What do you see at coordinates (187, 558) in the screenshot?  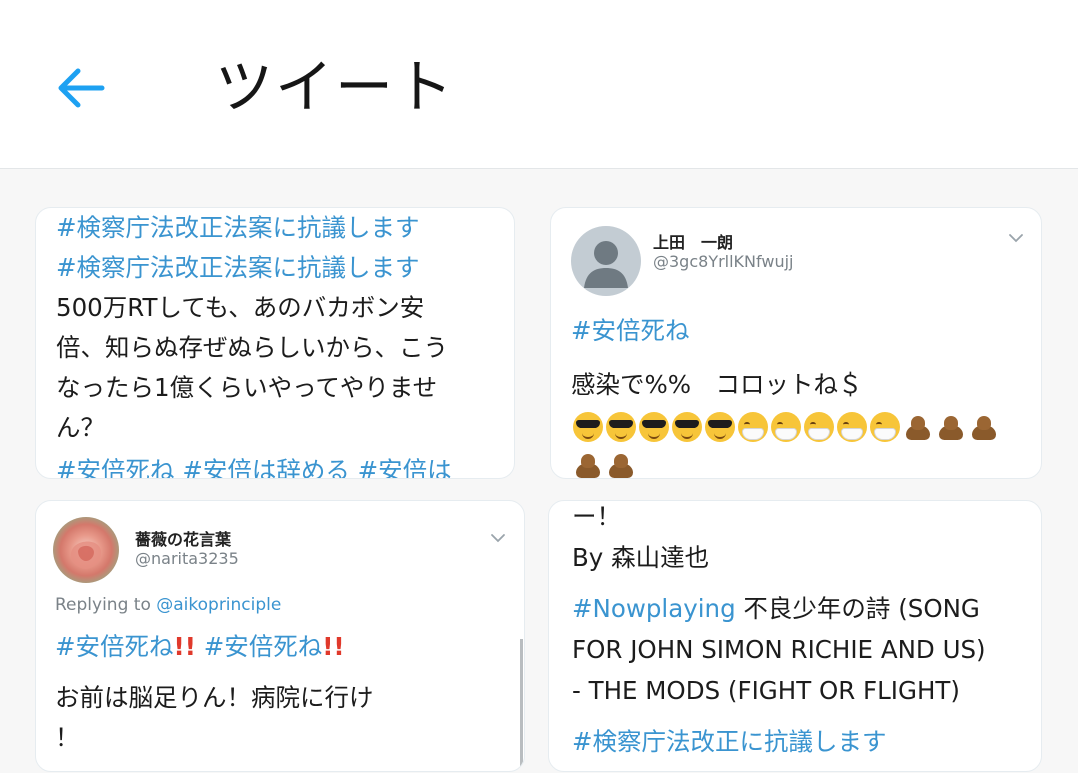 I see `user-handle: @narita3235` at bounding box center [187, 558].